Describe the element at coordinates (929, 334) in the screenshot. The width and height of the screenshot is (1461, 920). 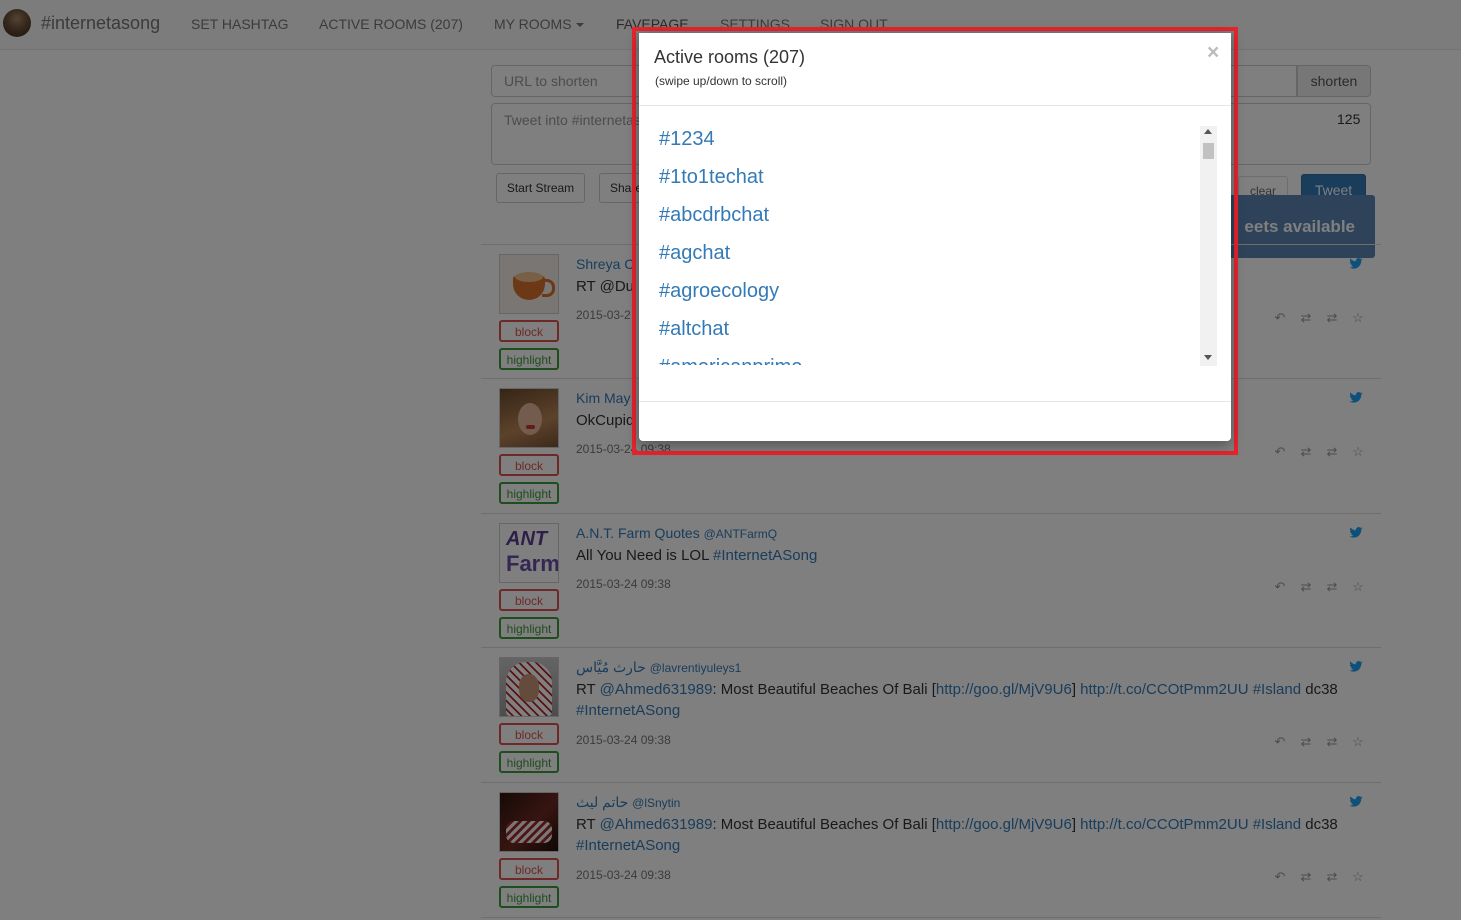
I see `room-link: #altchat` at that location.